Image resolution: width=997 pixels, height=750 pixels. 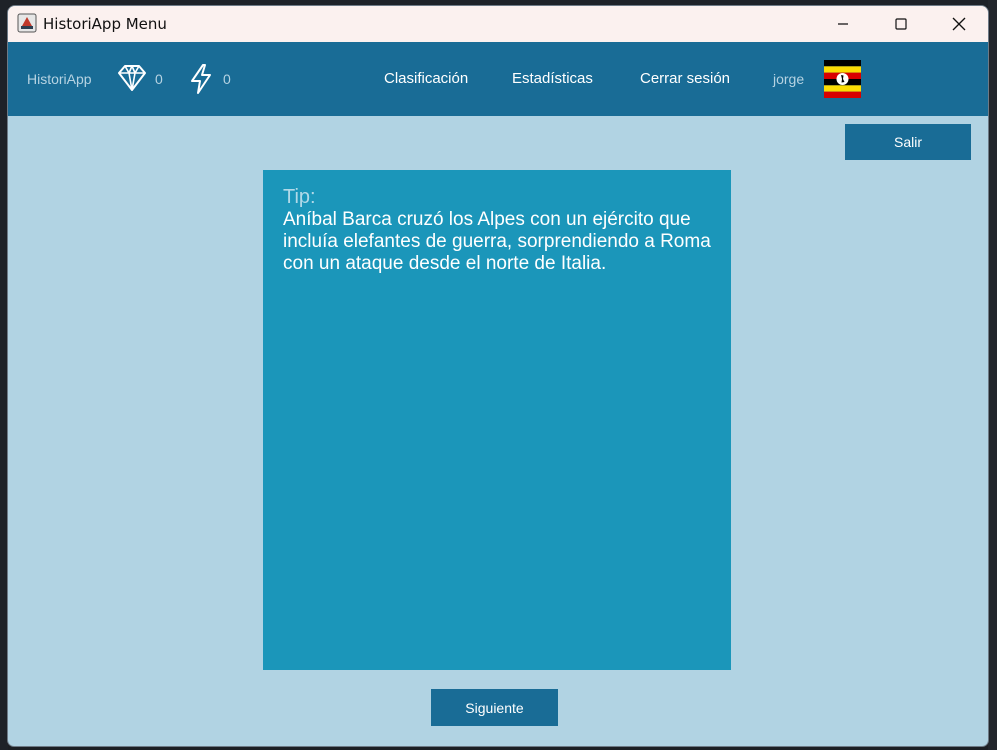 I want to click on window-title: HistoriApp Menu, so click(x=105, y=24).